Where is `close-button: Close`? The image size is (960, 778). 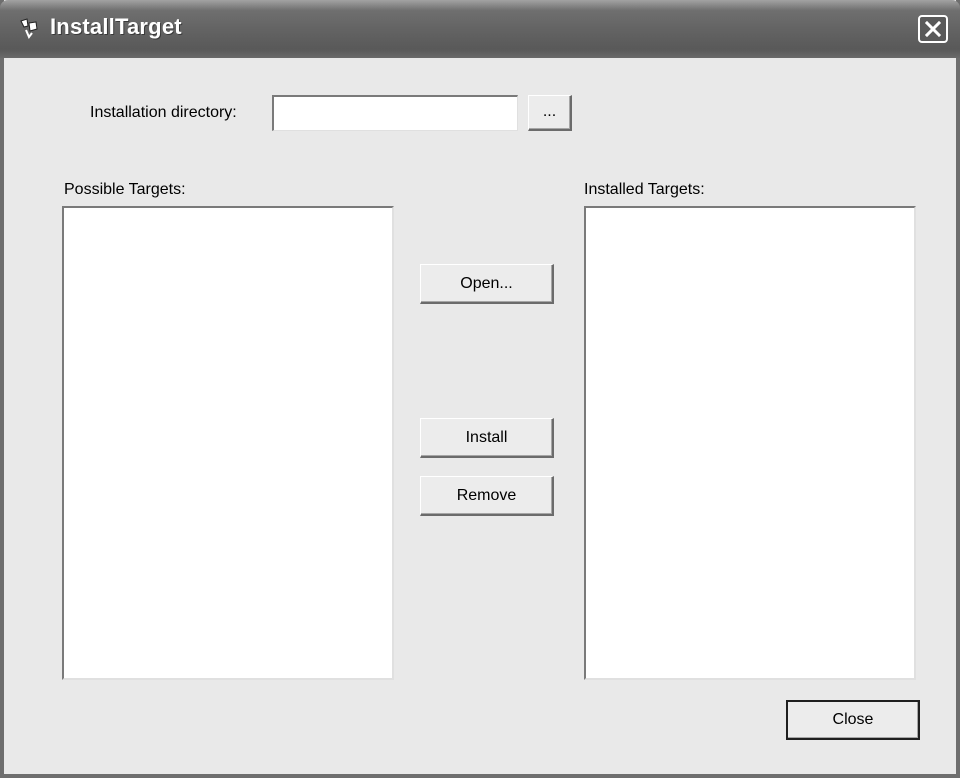
close-button: Close is located at coordinates (853, 720).